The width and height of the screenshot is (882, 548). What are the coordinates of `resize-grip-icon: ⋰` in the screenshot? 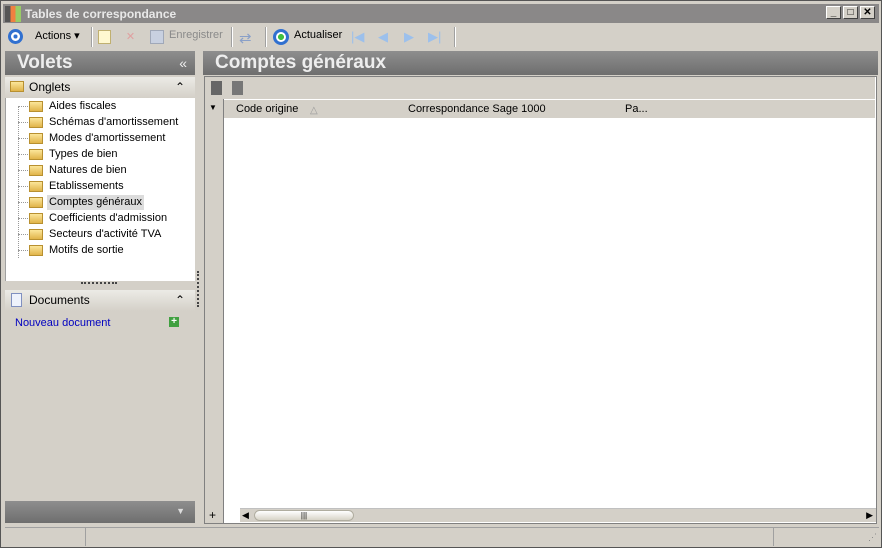 It's located at (872, 537).